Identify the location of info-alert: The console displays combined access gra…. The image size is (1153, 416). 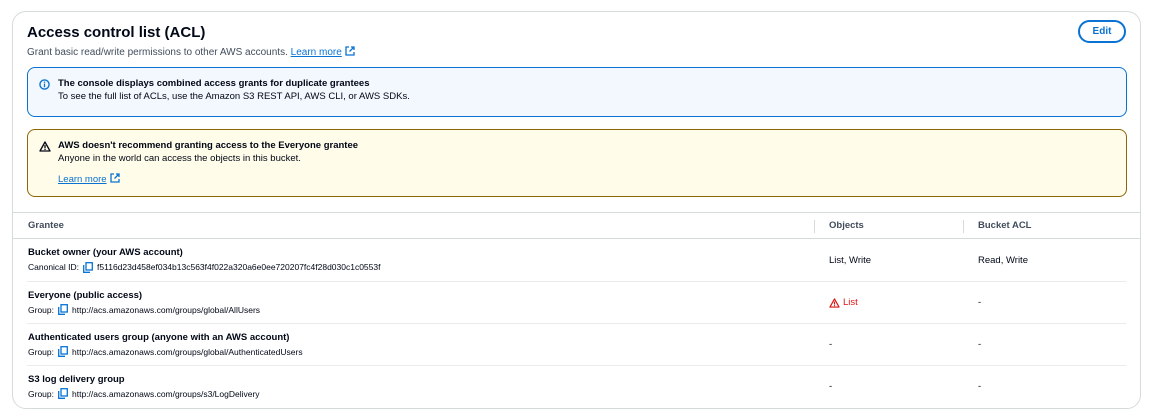
(577, 92).